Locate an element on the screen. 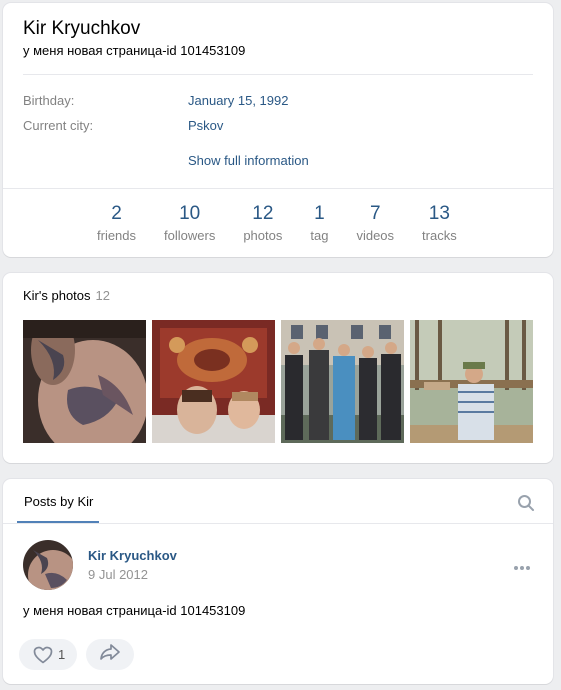  more-options-icon is located at coordinates (522, 564).